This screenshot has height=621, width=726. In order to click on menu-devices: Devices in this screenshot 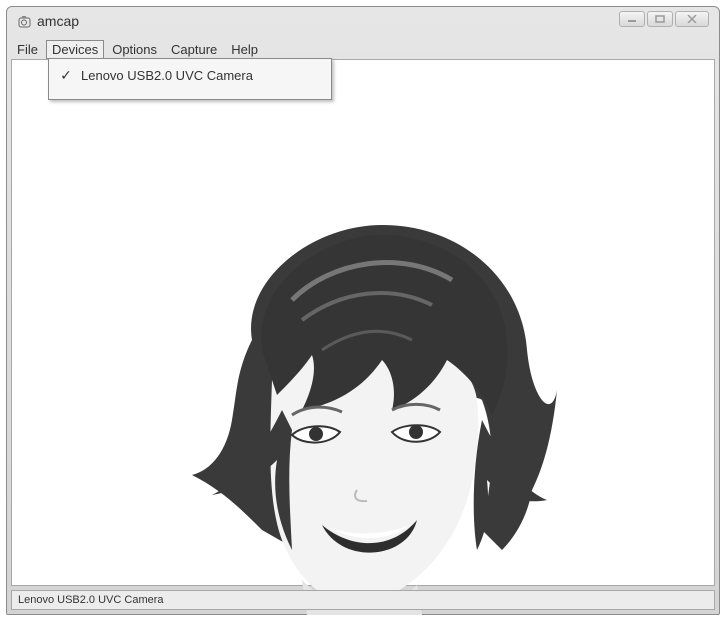, I will do `click(75, 49)`.